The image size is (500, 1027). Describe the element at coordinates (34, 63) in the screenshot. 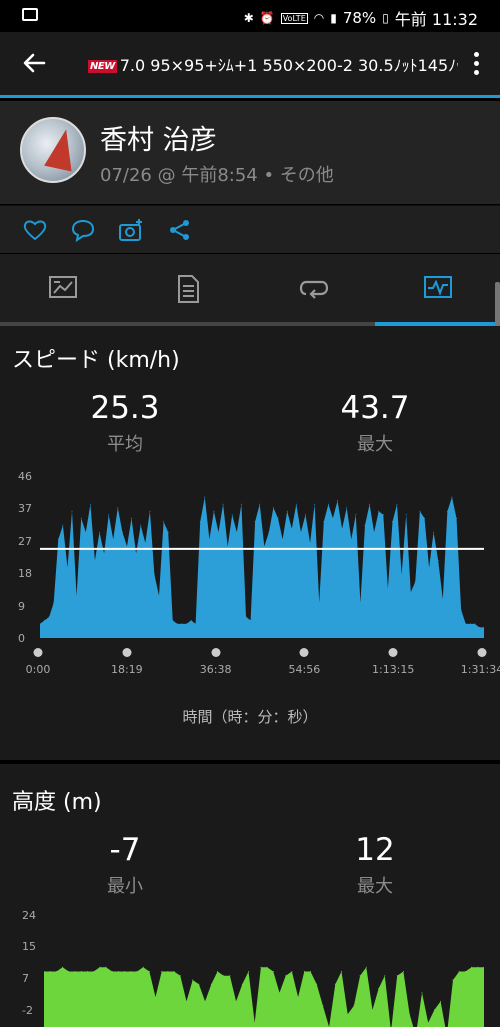

I see `arrow-left-icon` at that location.